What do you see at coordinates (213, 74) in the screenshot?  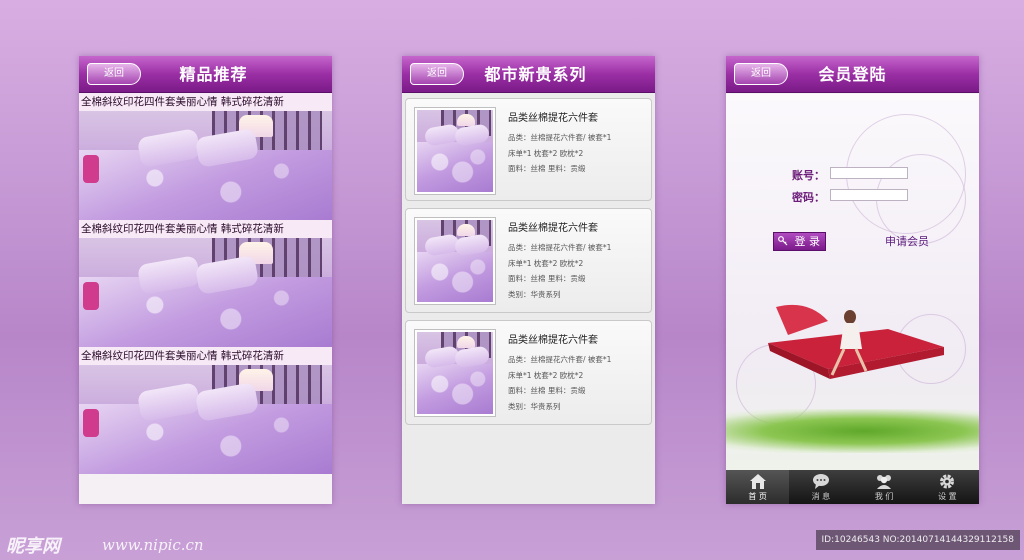 I see `page-title: 精品推荐` at bounding box center [213, 74].